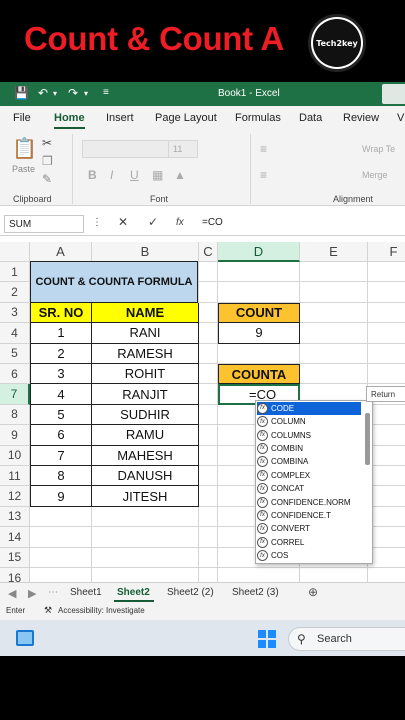  What do you see at coordinates (15, 252) in the screenshot?
I see `select-all-corner` at bounding box center [15, 252].